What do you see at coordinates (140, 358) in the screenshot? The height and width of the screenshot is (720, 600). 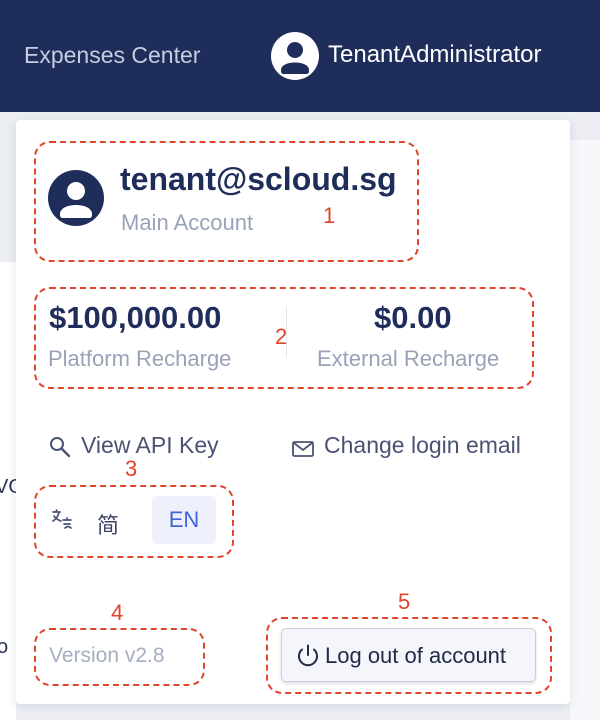 I see `platform-recharge-label: Platform Recharge` at bounding box center [140, 358].